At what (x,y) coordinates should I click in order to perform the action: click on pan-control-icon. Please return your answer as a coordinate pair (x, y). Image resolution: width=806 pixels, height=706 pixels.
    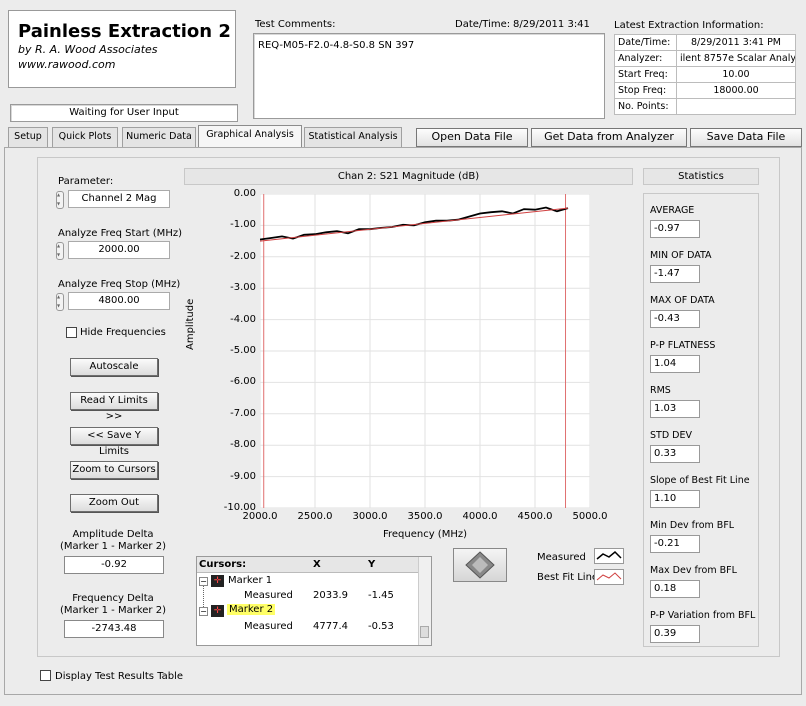
    Looking at the image, I should click on (480, 565).